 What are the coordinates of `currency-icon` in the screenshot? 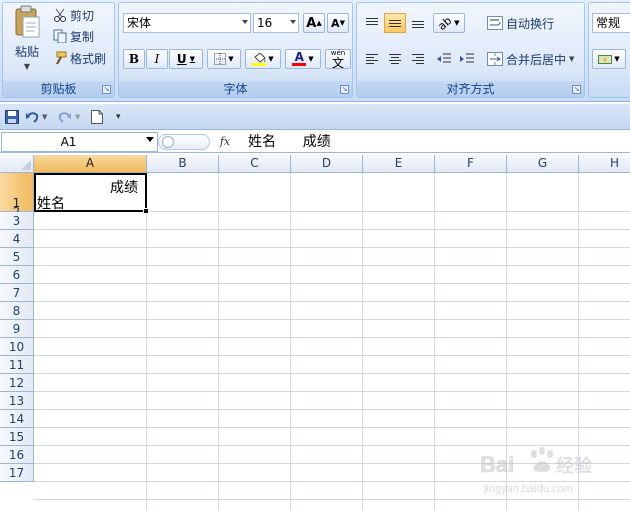 It's located at (605, 59).